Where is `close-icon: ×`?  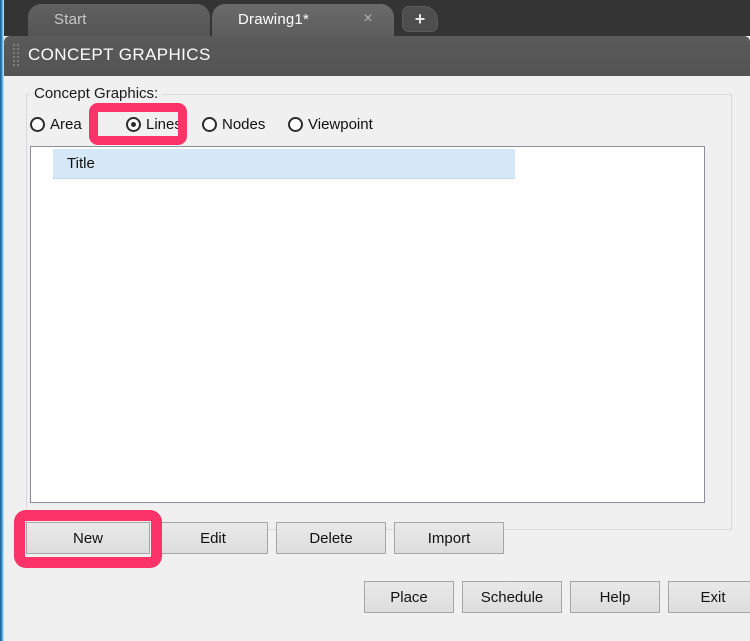
close-icon: × is located at coordinates (368, 19).